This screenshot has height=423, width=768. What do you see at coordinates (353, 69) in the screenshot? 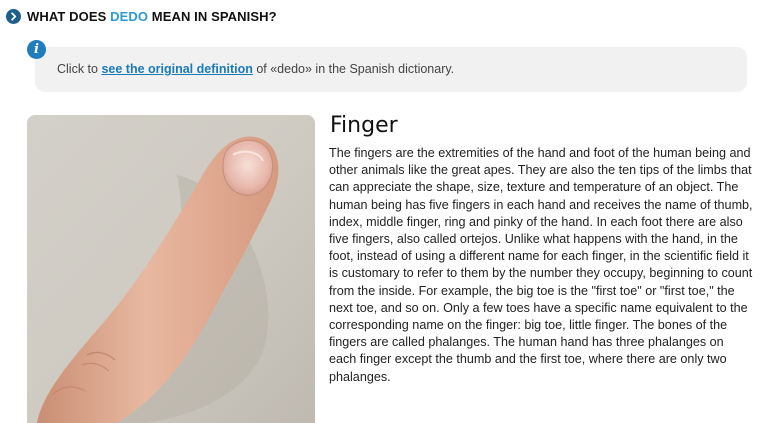
I see `info-text-after: of «dedo» in the Spanish dictionary.` at bounding box center [353, 69].